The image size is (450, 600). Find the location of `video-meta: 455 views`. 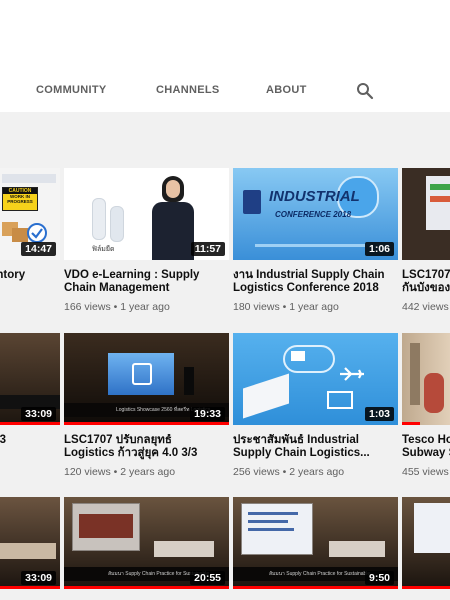

video-meta: 455 views is located at coordinates (425, 472).